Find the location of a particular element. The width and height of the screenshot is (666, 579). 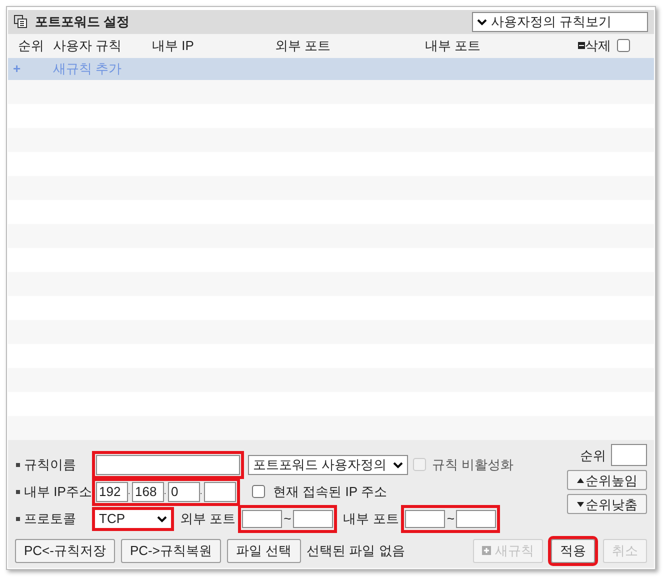

panel-title: 포트포워드 설정 is located at coordinates (82, 22).